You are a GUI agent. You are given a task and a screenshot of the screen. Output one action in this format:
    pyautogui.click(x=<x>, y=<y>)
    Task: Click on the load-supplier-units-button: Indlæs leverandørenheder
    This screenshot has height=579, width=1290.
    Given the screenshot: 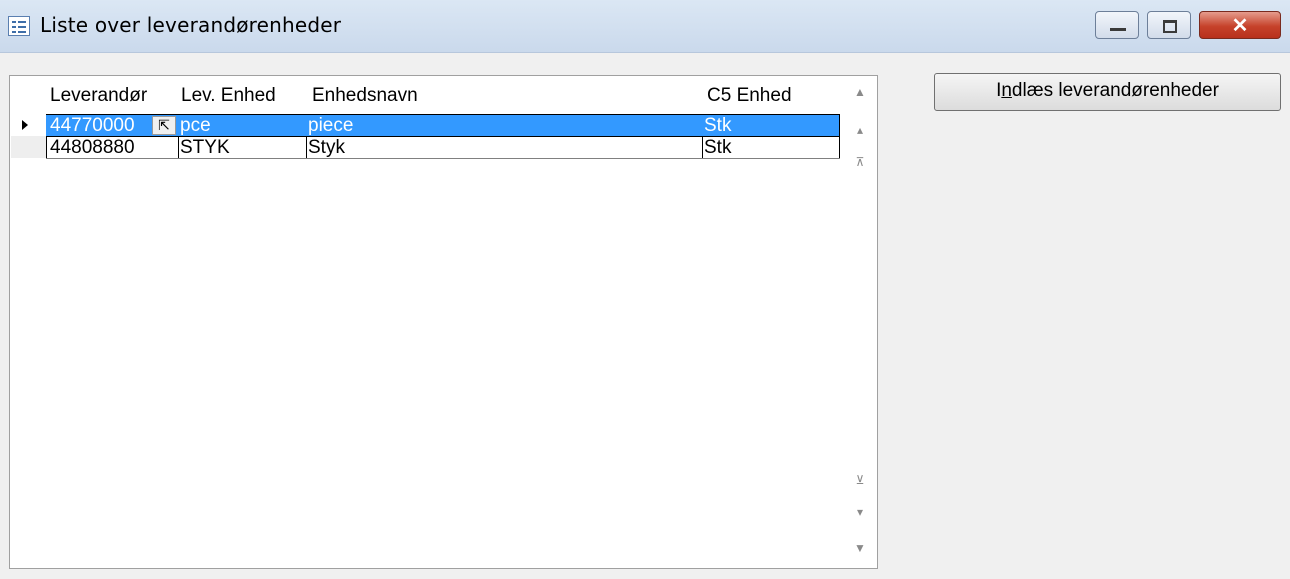 What is the action you would take?
    pyautogui.click(x=1107, y=92)
    